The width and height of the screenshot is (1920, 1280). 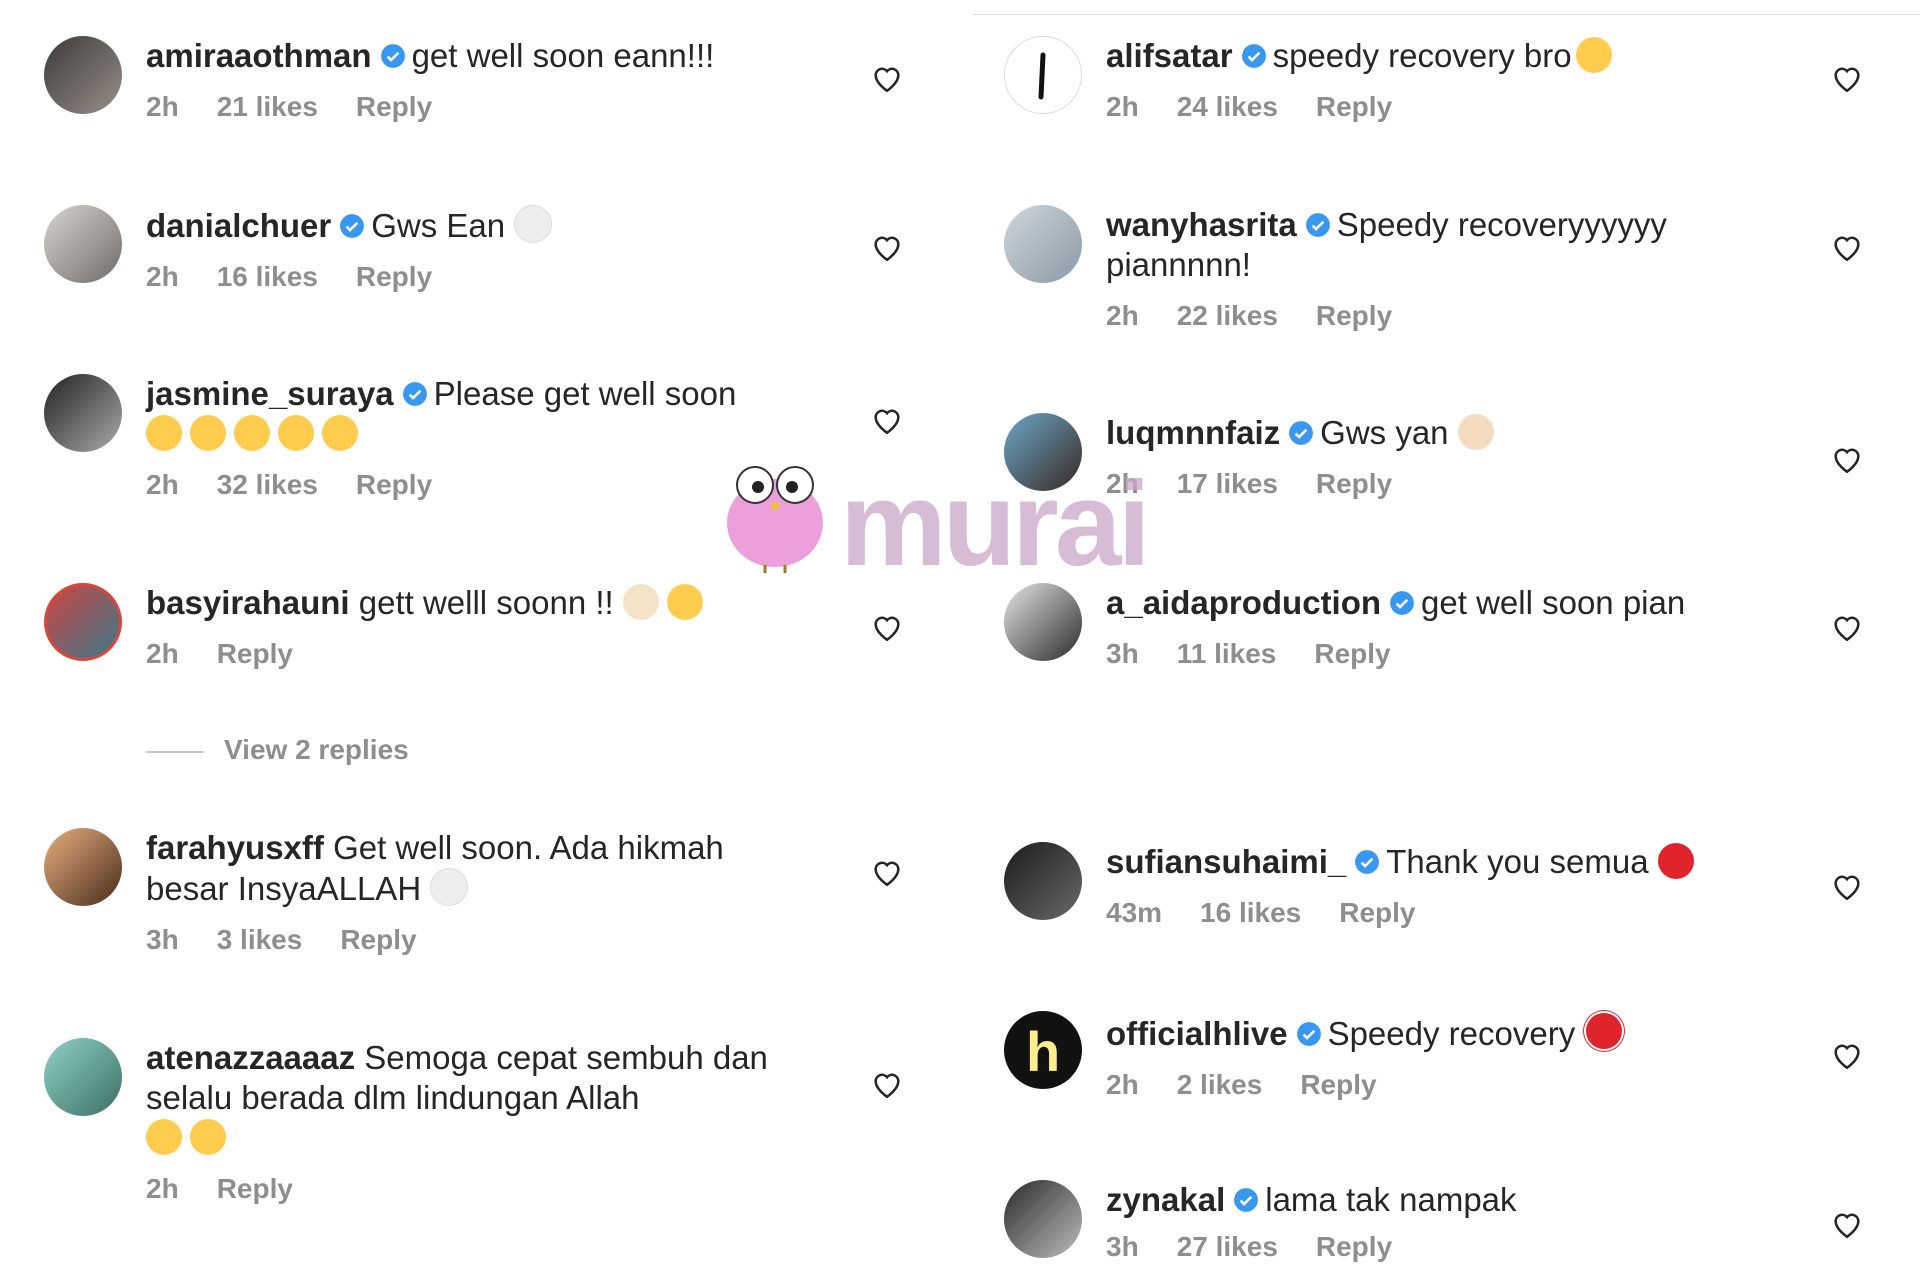 I want to click on comment-text: Speedy recovery, so click(x=1451, y=1033).